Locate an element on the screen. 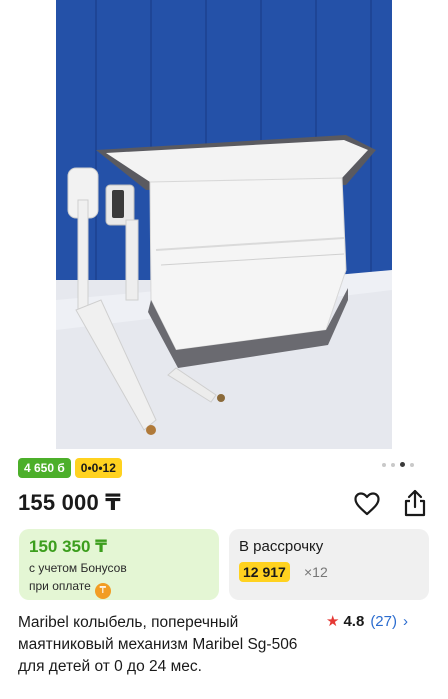 This screenshot has height=699, width=448. chevron-right-icon: › is located at coordinates (405, 621).